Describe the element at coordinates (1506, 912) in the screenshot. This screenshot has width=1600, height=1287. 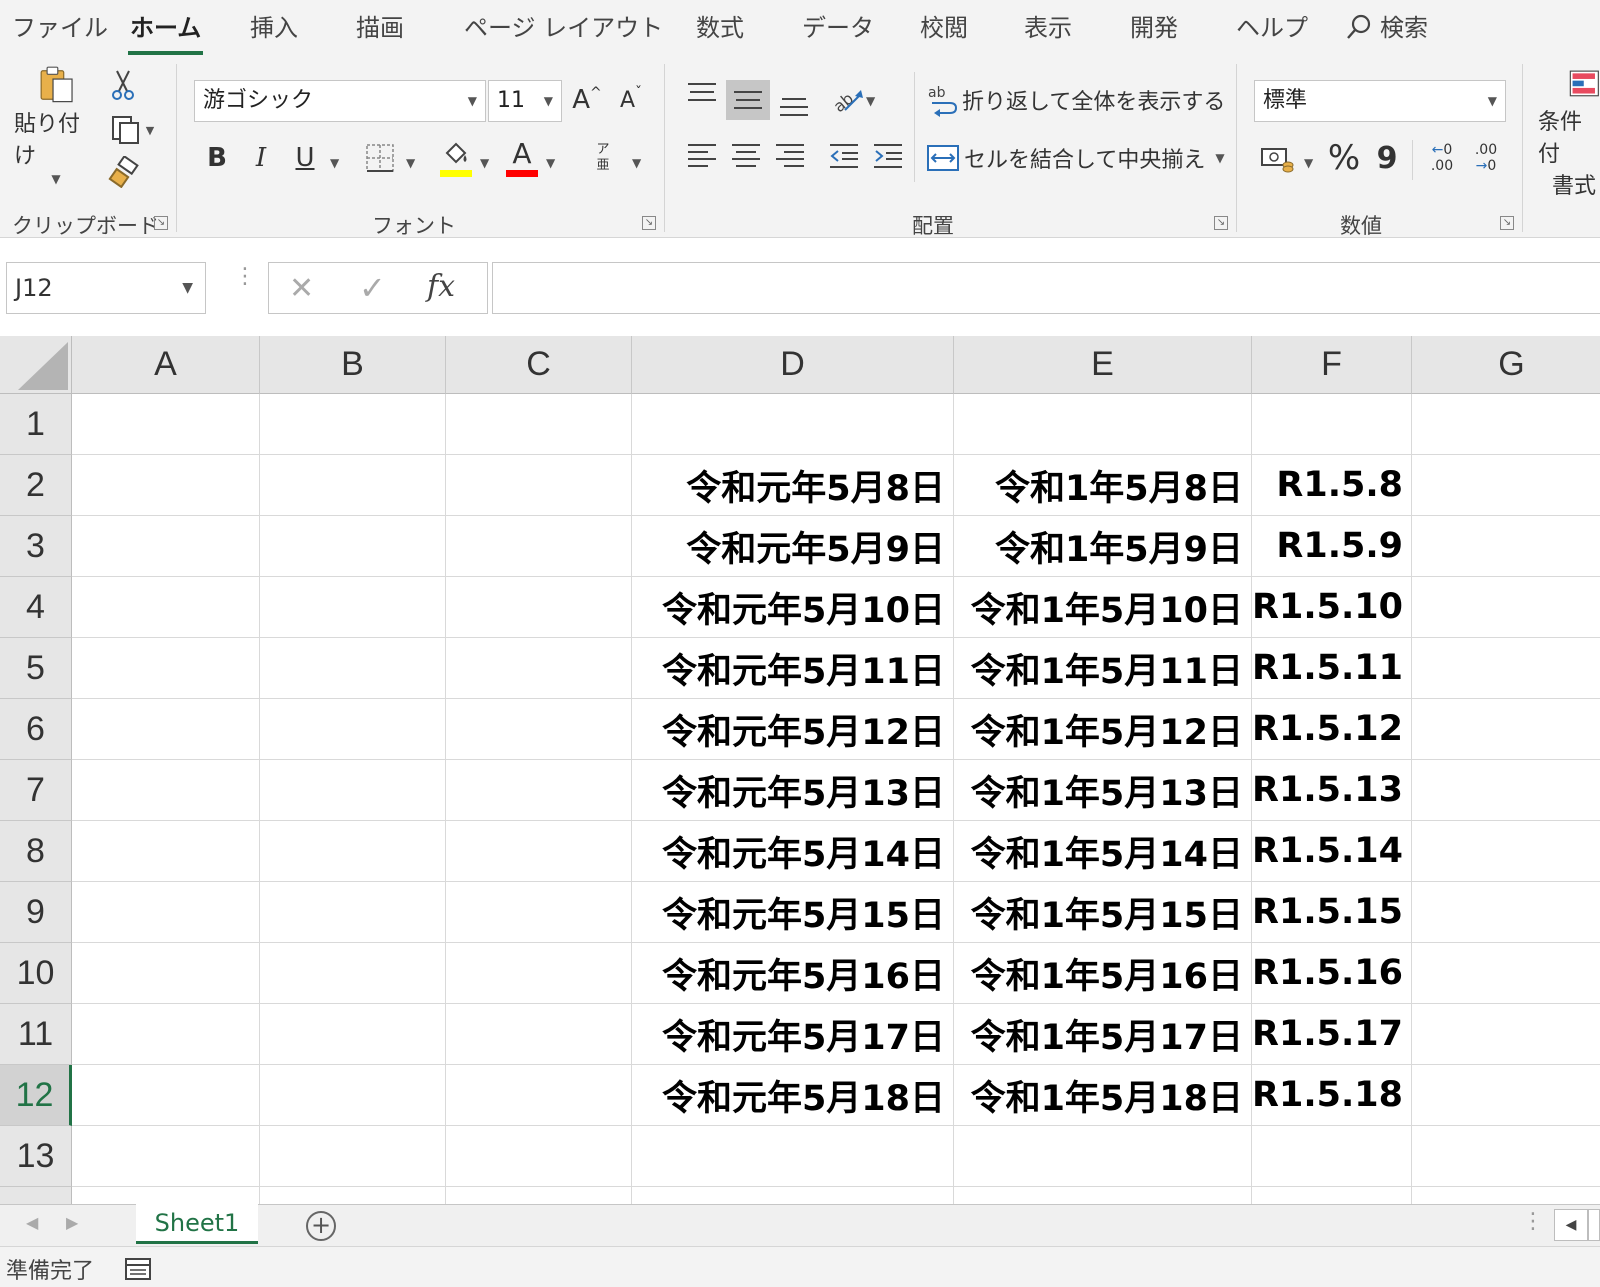
I see `cell-g9` at that location.